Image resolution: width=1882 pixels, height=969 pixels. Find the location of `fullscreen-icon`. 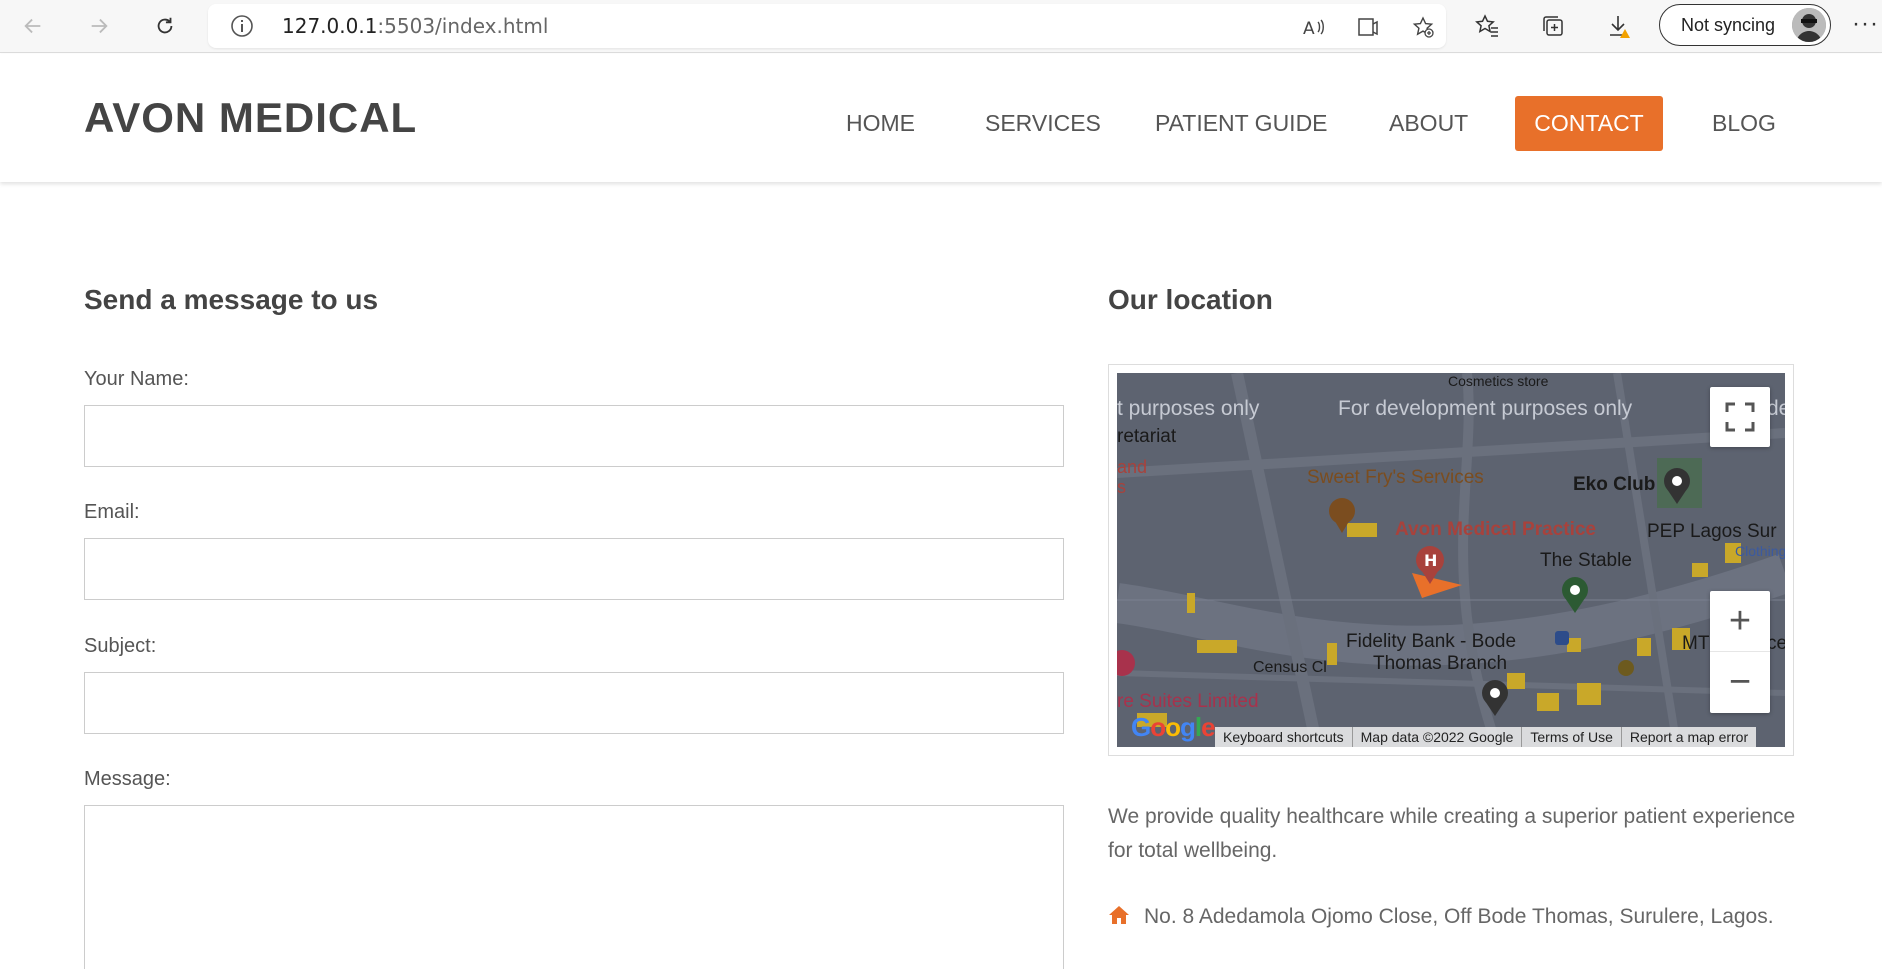

fullscreen-icon is located at coordinates (1740, 417).